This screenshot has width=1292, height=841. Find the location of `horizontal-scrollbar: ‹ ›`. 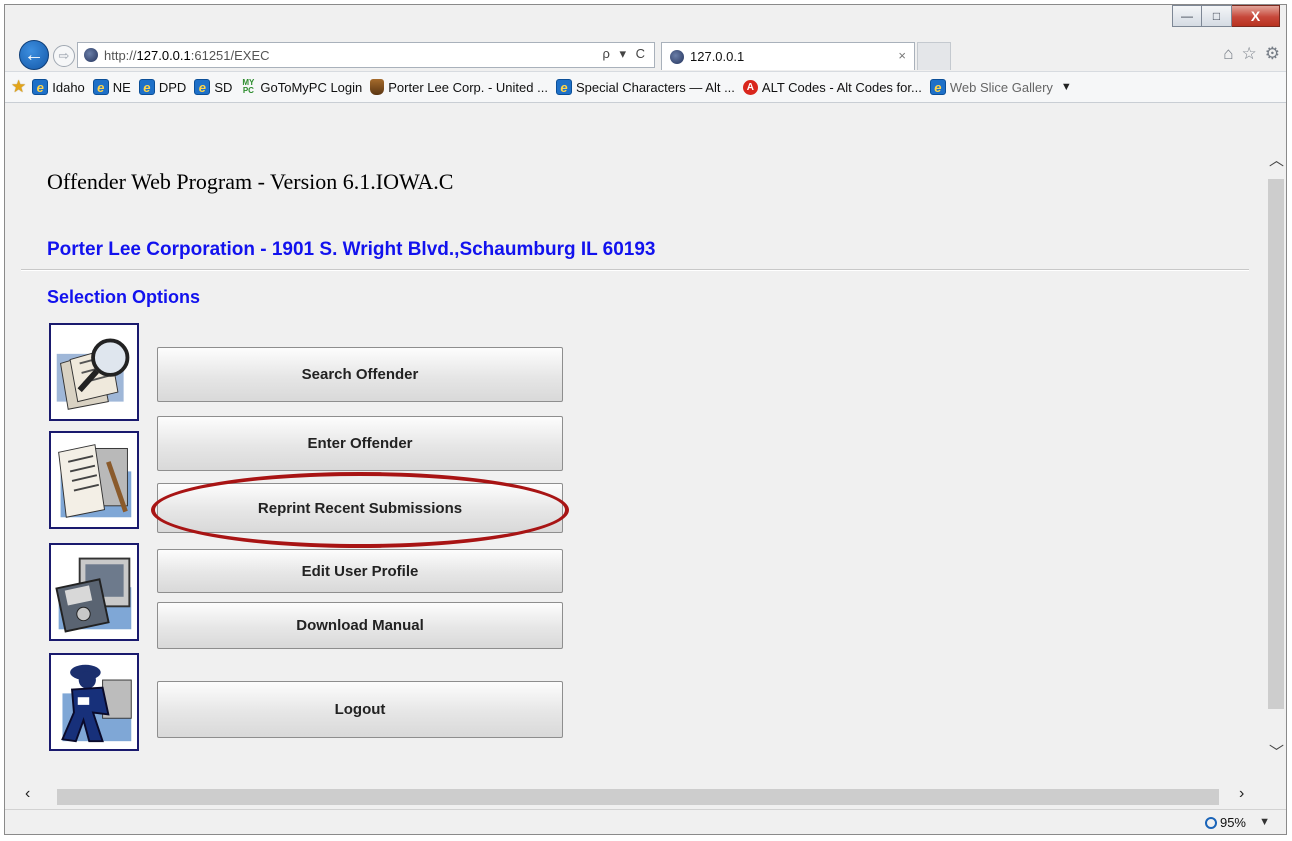

horizontal-scrollbar: ‹ › is located at coordinates (641, 796).